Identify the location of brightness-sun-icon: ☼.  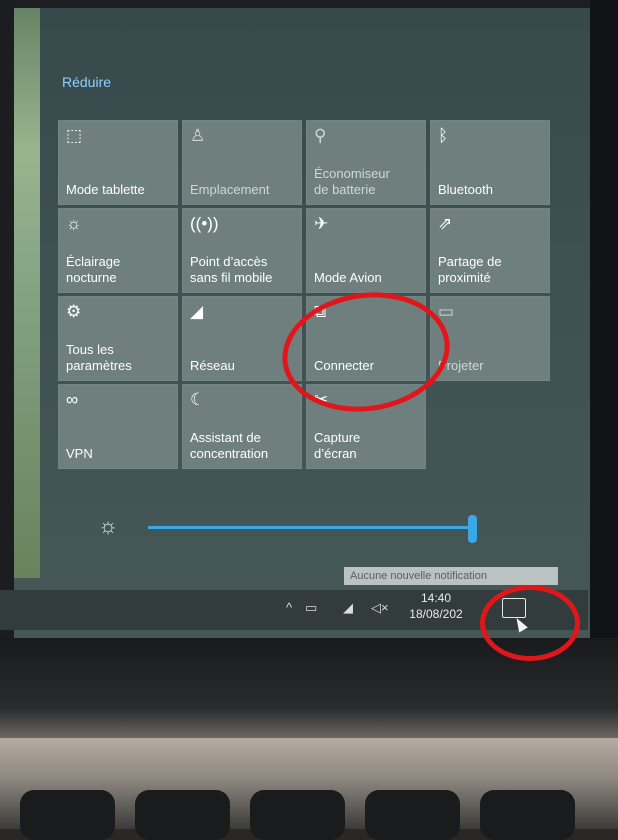
(108, 525).